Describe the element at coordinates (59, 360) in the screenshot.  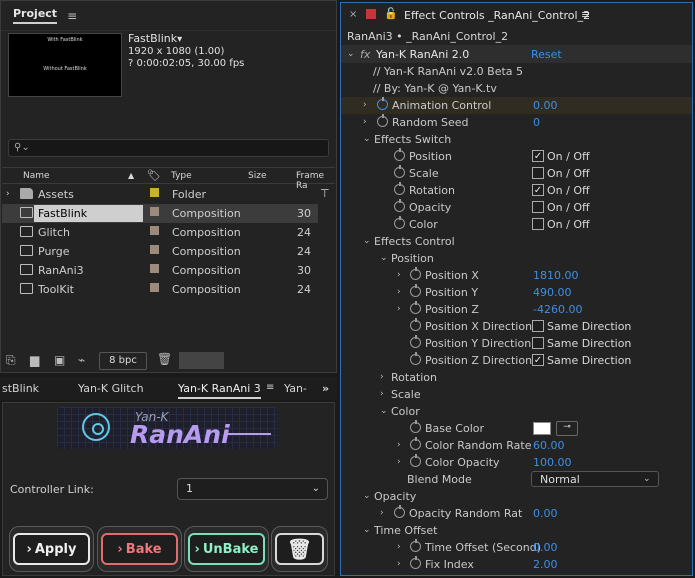
I see `new-composition-icon: ▣` at that location.